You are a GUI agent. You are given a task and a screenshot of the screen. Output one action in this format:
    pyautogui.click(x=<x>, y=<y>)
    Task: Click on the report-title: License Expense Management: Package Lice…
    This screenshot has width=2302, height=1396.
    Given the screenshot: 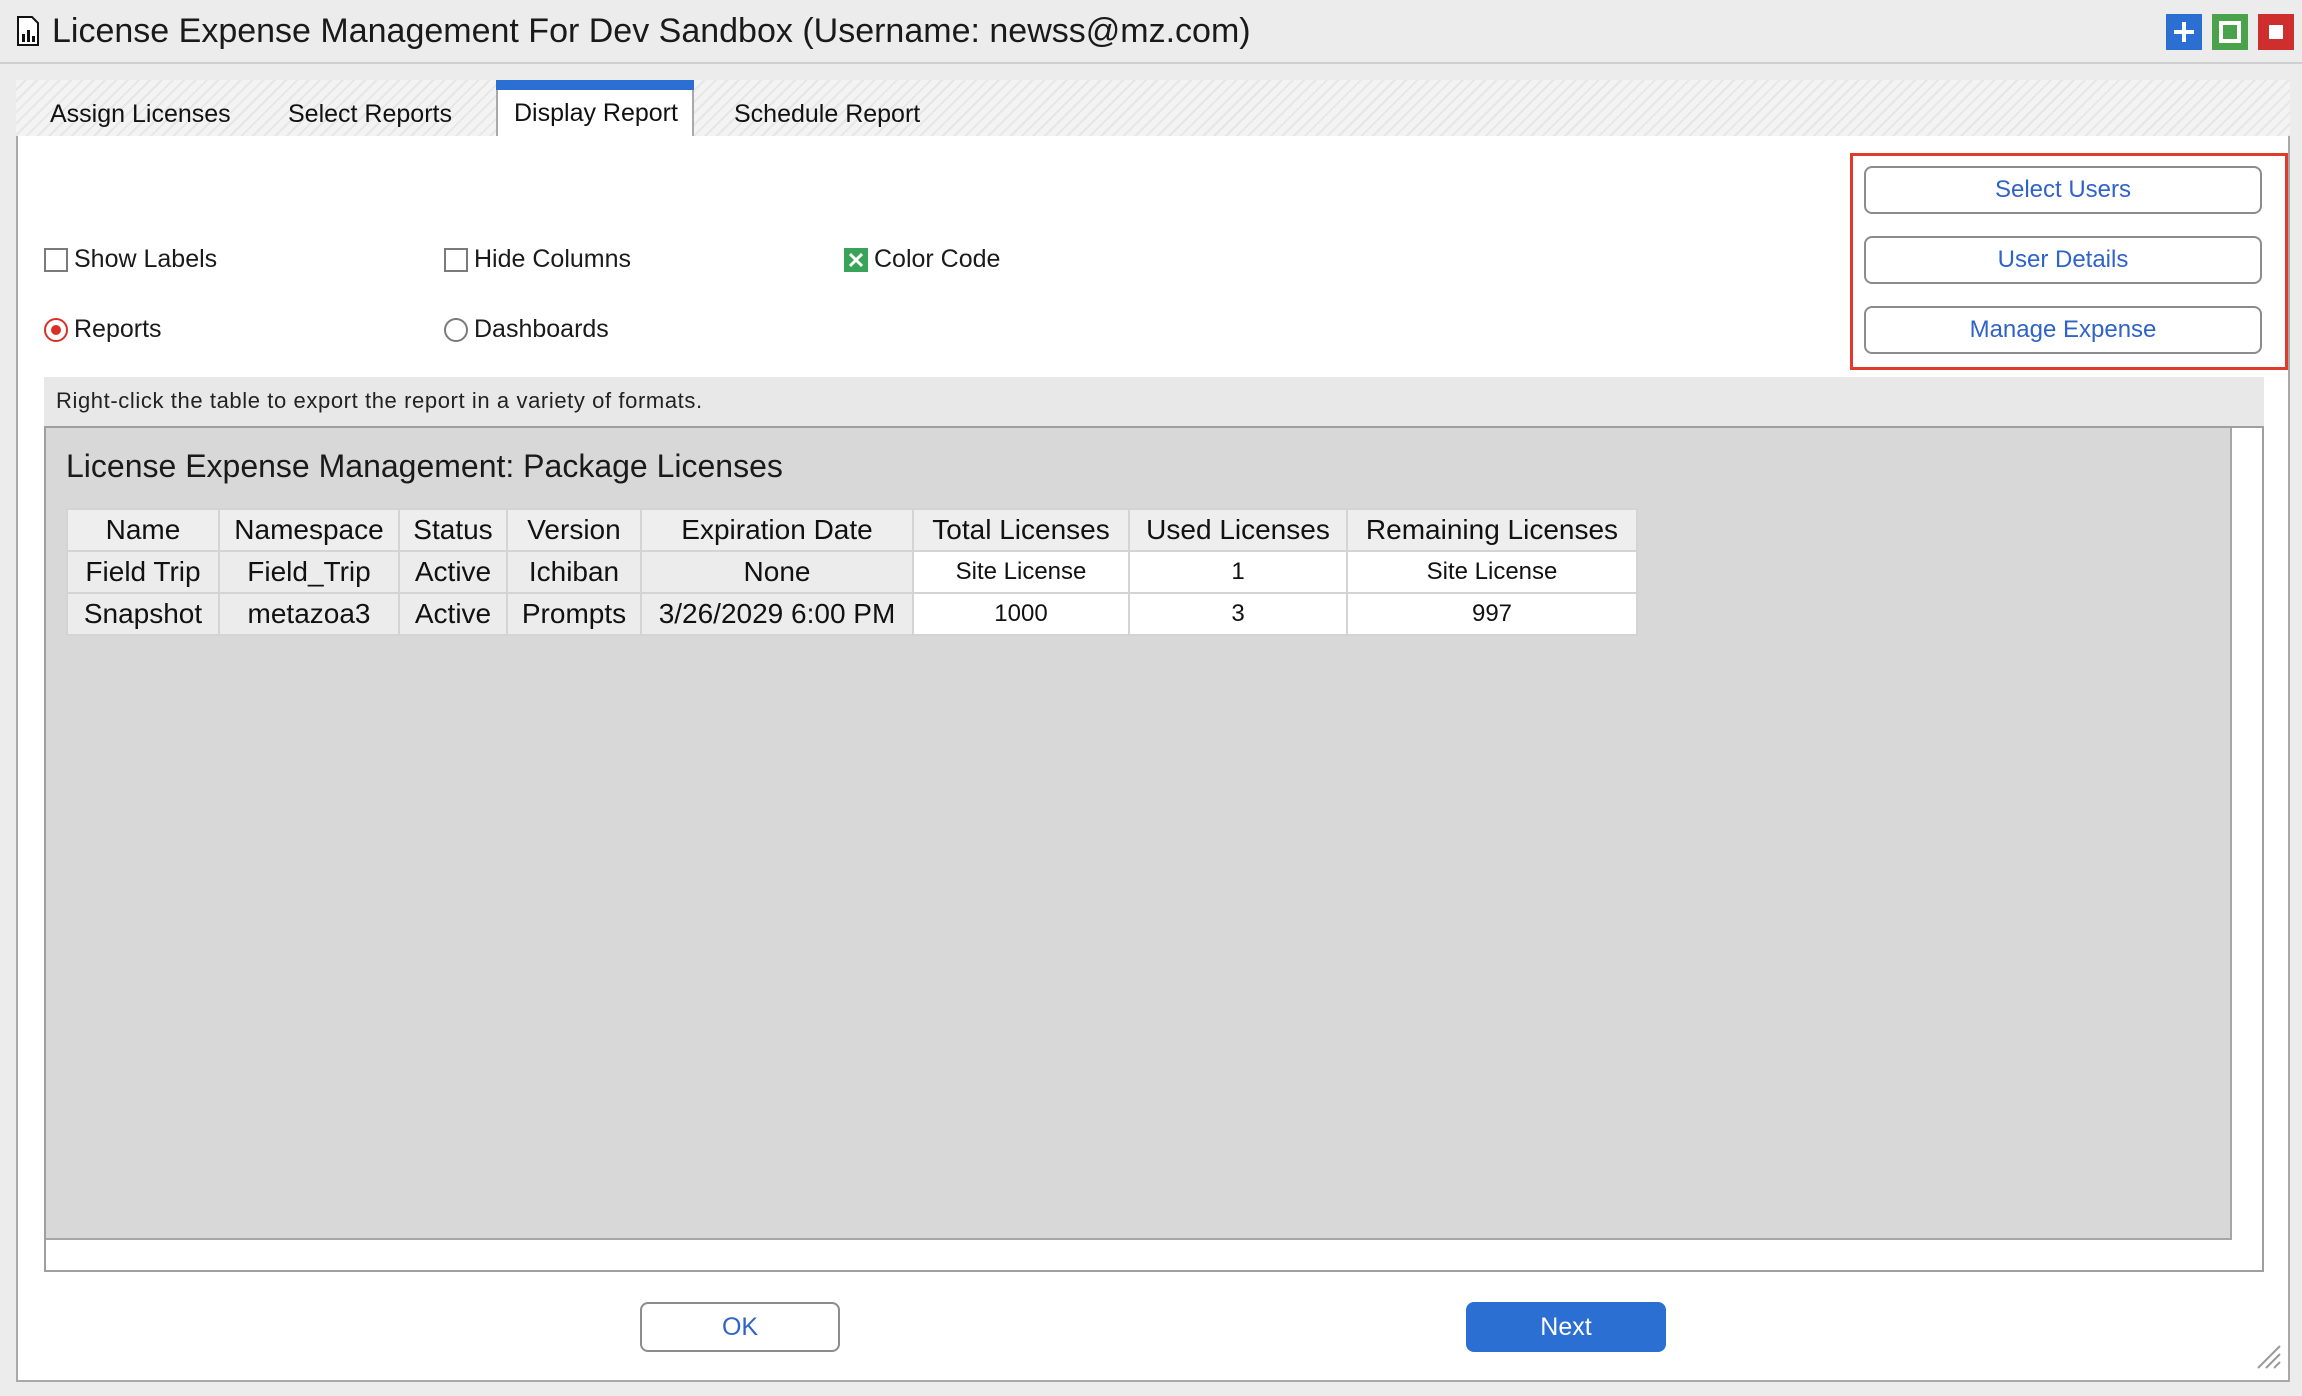 What is the action you would take?
    pyautogui.click(x=424, y=466)
    